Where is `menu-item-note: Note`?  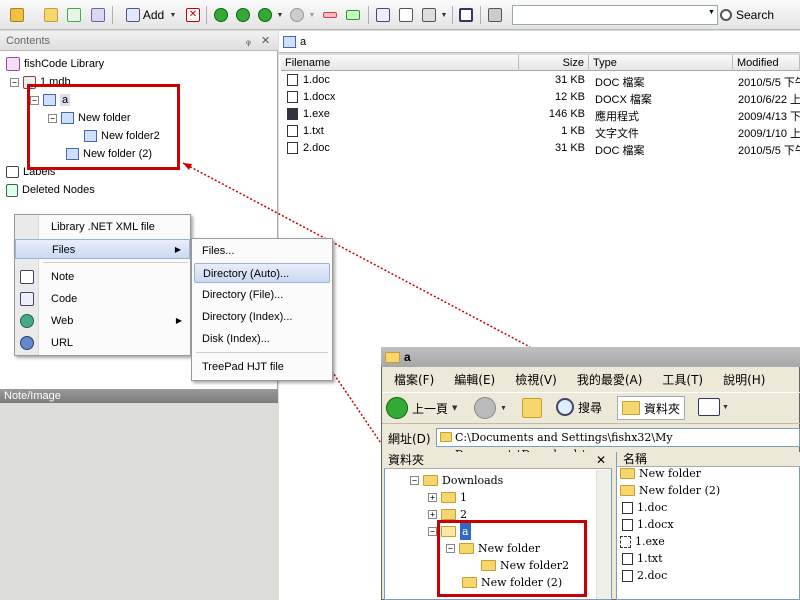
menu-item-note: Note is located at coordinates (102, 277).